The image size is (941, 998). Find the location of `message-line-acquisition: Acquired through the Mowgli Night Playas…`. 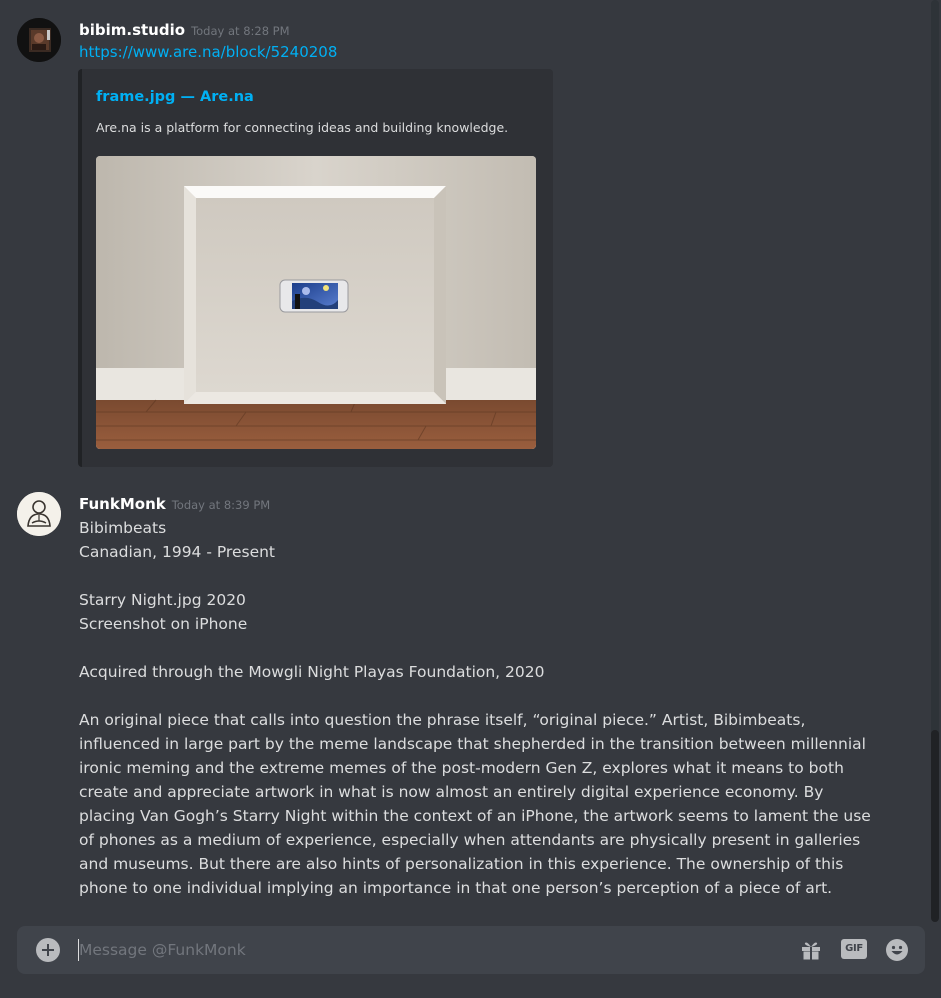

message-line-acquisition: Acquired through the Mowgli Night Playas… is located at coordinates (312, 672).